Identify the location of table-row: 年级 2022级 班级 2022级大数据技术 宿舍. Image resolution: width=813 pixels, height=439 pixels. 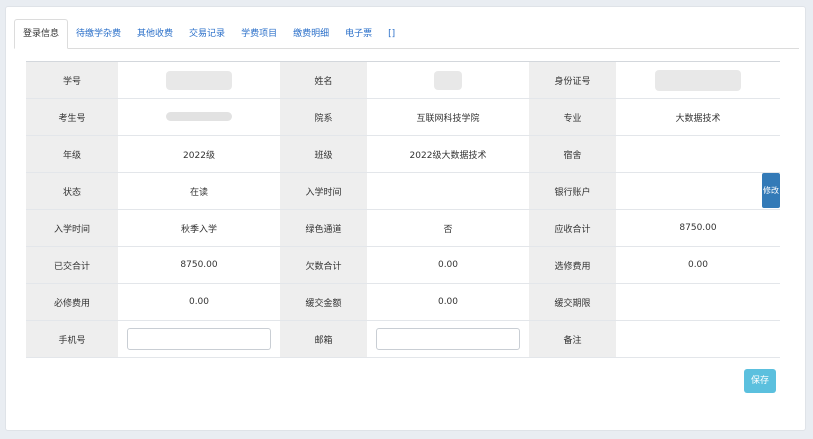
(403, 154).